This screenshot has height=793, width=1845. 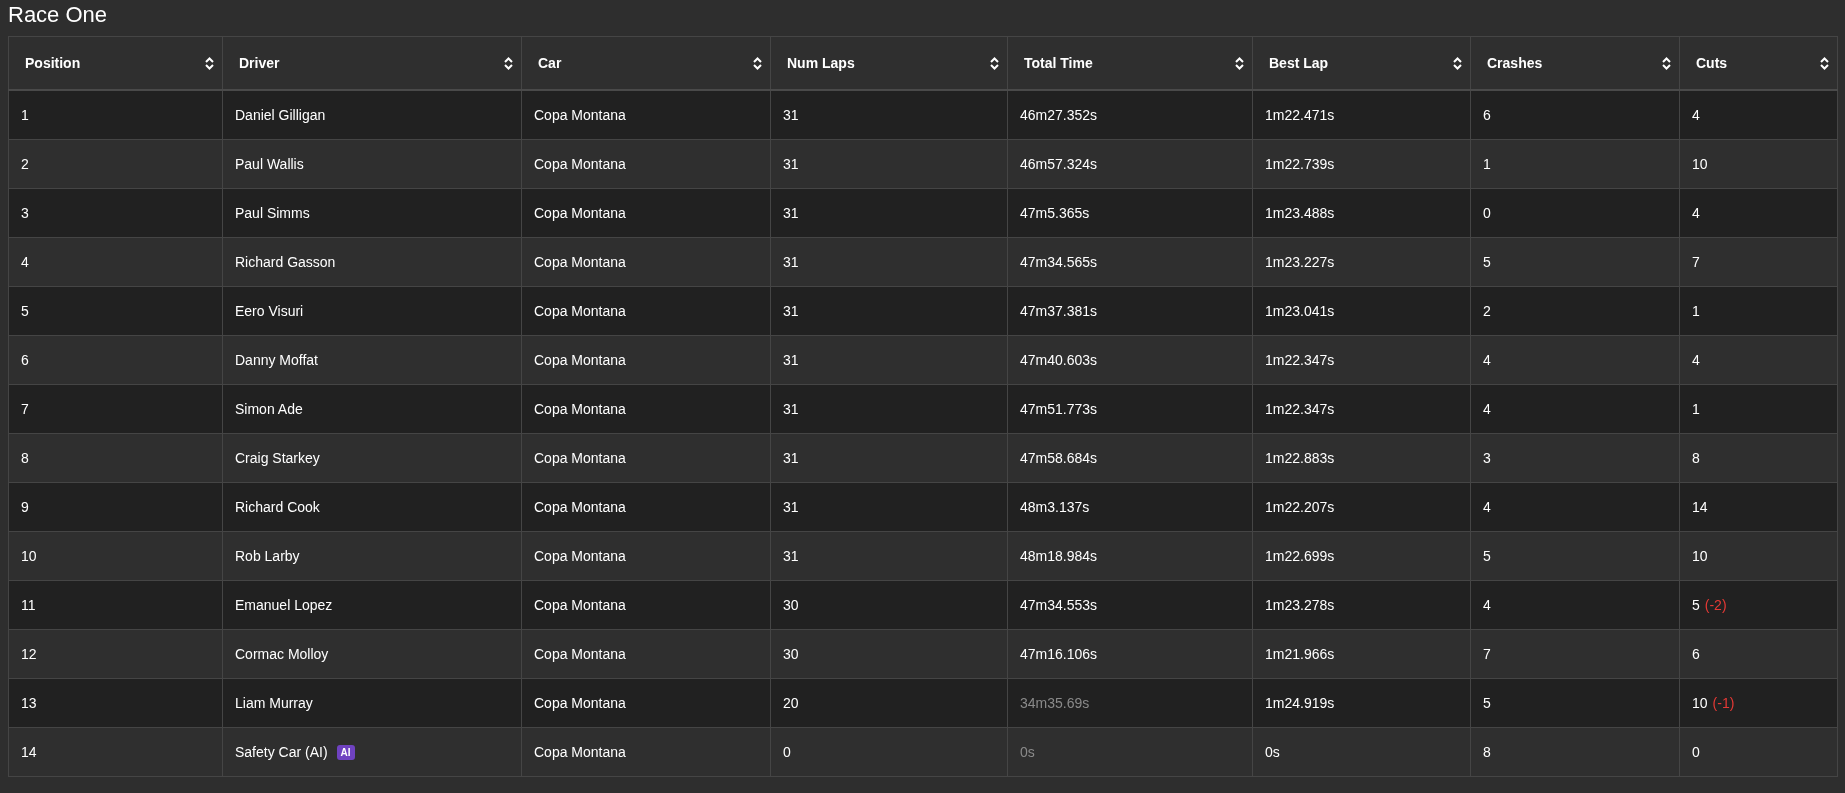 What do you see at coordinates (889, 703) in the screenshot?
I see `table-cell: 20` at bounding box center [889, 703].